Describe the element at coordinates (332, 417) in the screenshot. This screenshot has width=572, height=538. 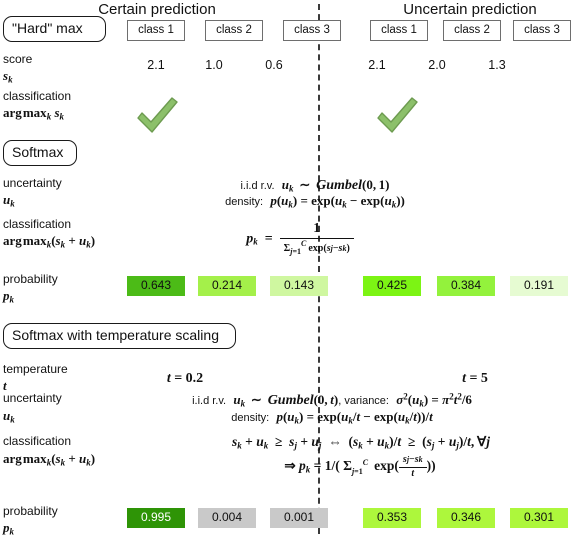
I see `formula-gumbel-t-density: density: p(uk) = exp(uk/t − exp(uk/t))/t` at that location.